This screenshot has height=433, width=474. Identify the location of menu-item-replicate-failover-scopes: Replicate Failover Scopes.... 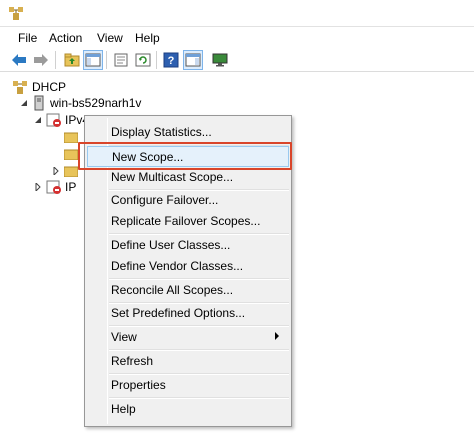
(188, 220).